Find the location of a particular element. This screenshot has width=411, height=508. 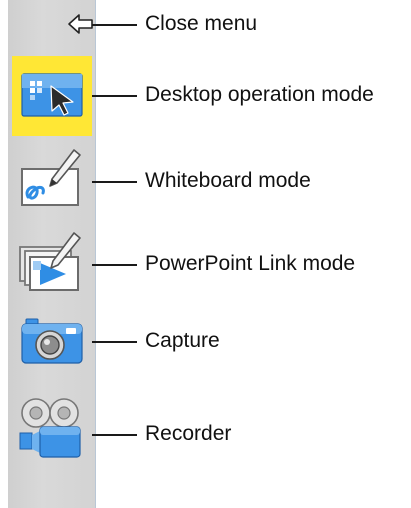

camera-icon is located at coordinates (52, 341).